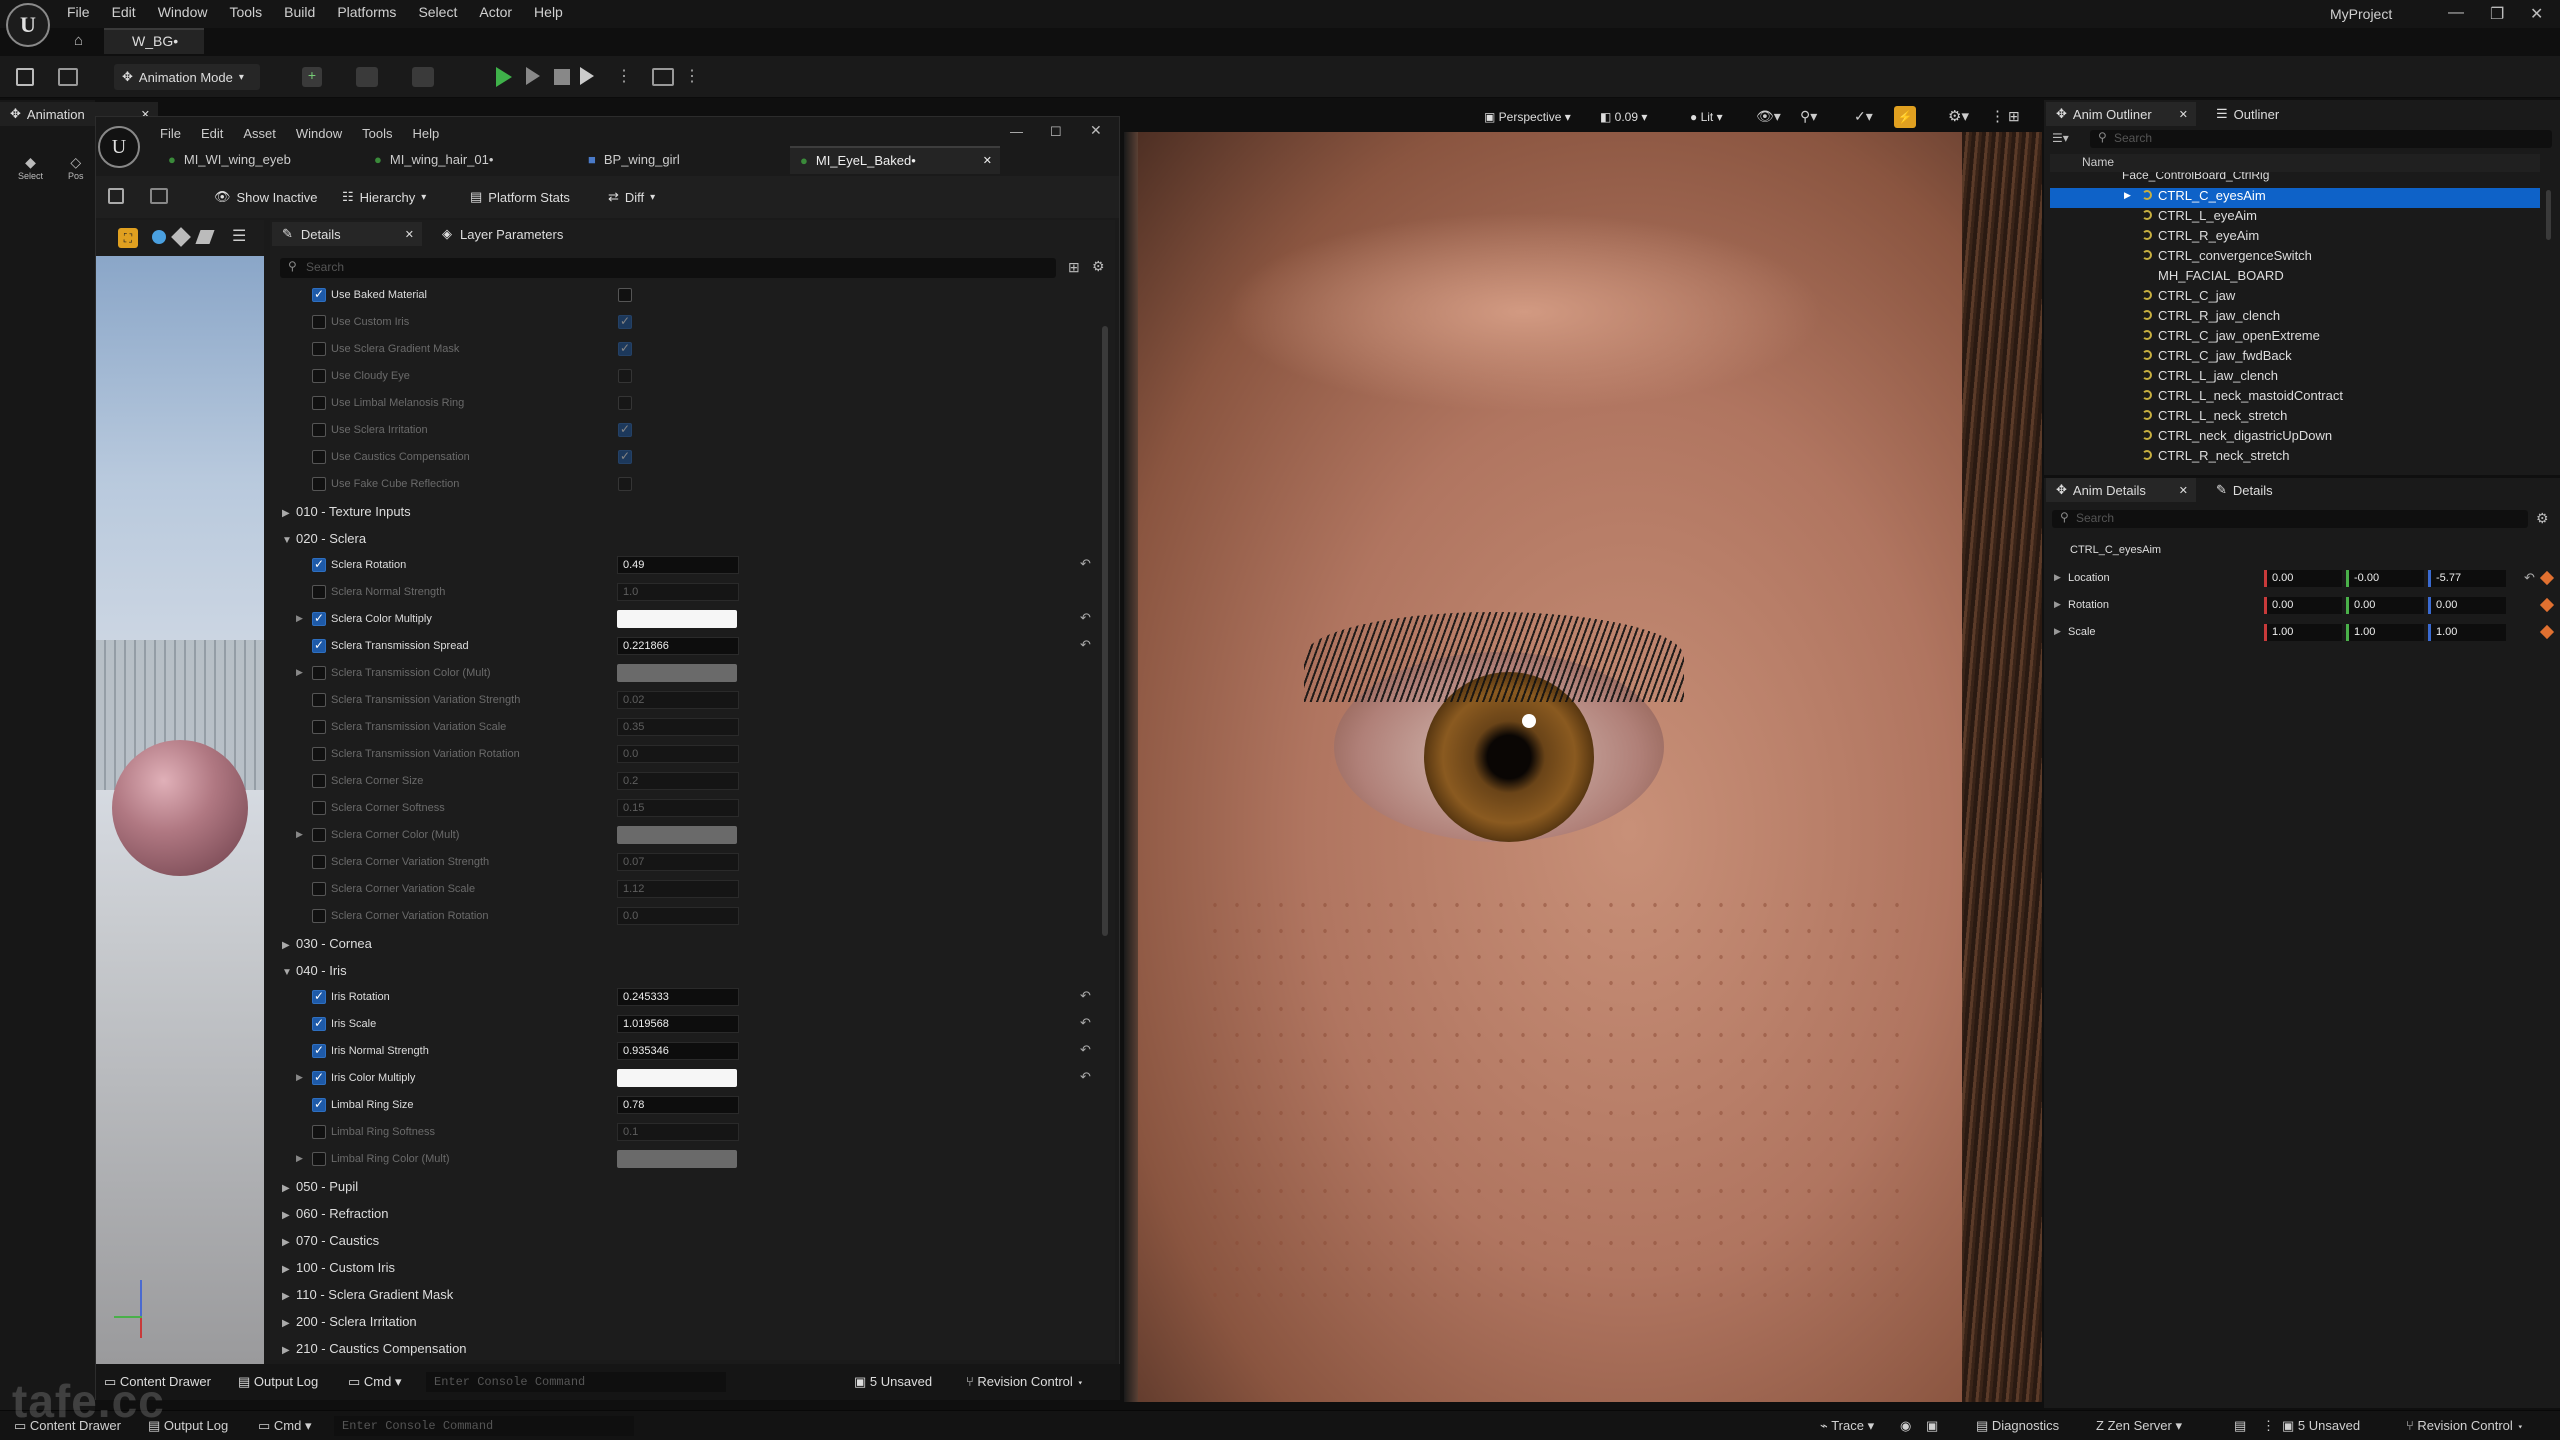 The width and height of the screenshot is (2560, 1440). I want to click on outliner-partial-row: Face_ControlBoard_CtrlRig, so click(2195, 177).